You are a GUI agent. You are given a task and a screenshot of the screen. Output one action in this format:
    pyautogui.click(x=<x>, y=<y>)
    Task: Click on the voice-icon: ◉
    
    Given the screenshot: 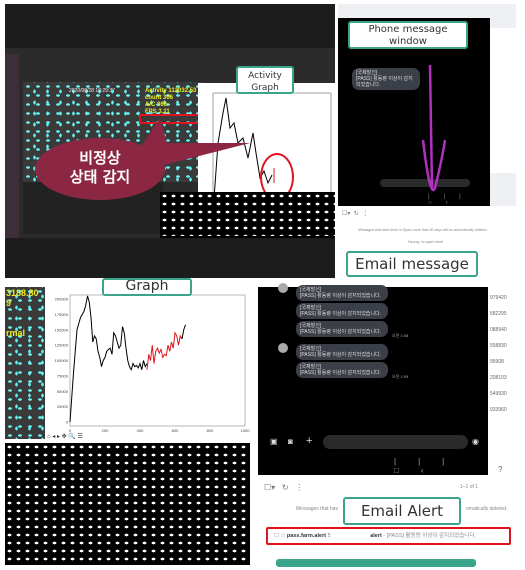 What is the action you would take?
    pyautogui.click(x=475, y=441)
    